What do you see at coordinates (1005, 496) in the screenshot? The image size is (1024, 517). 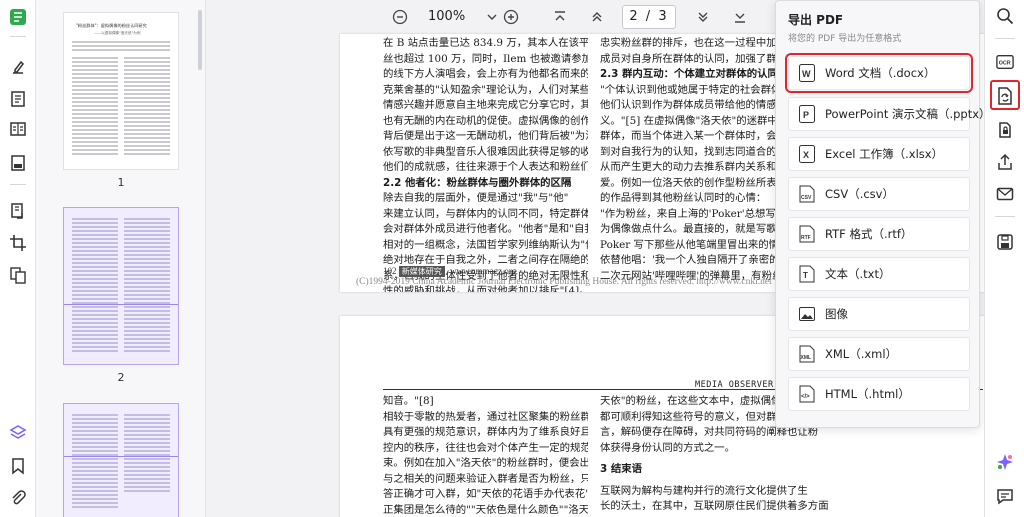 I see `chat-icon` at bounding box center [1005, 496].